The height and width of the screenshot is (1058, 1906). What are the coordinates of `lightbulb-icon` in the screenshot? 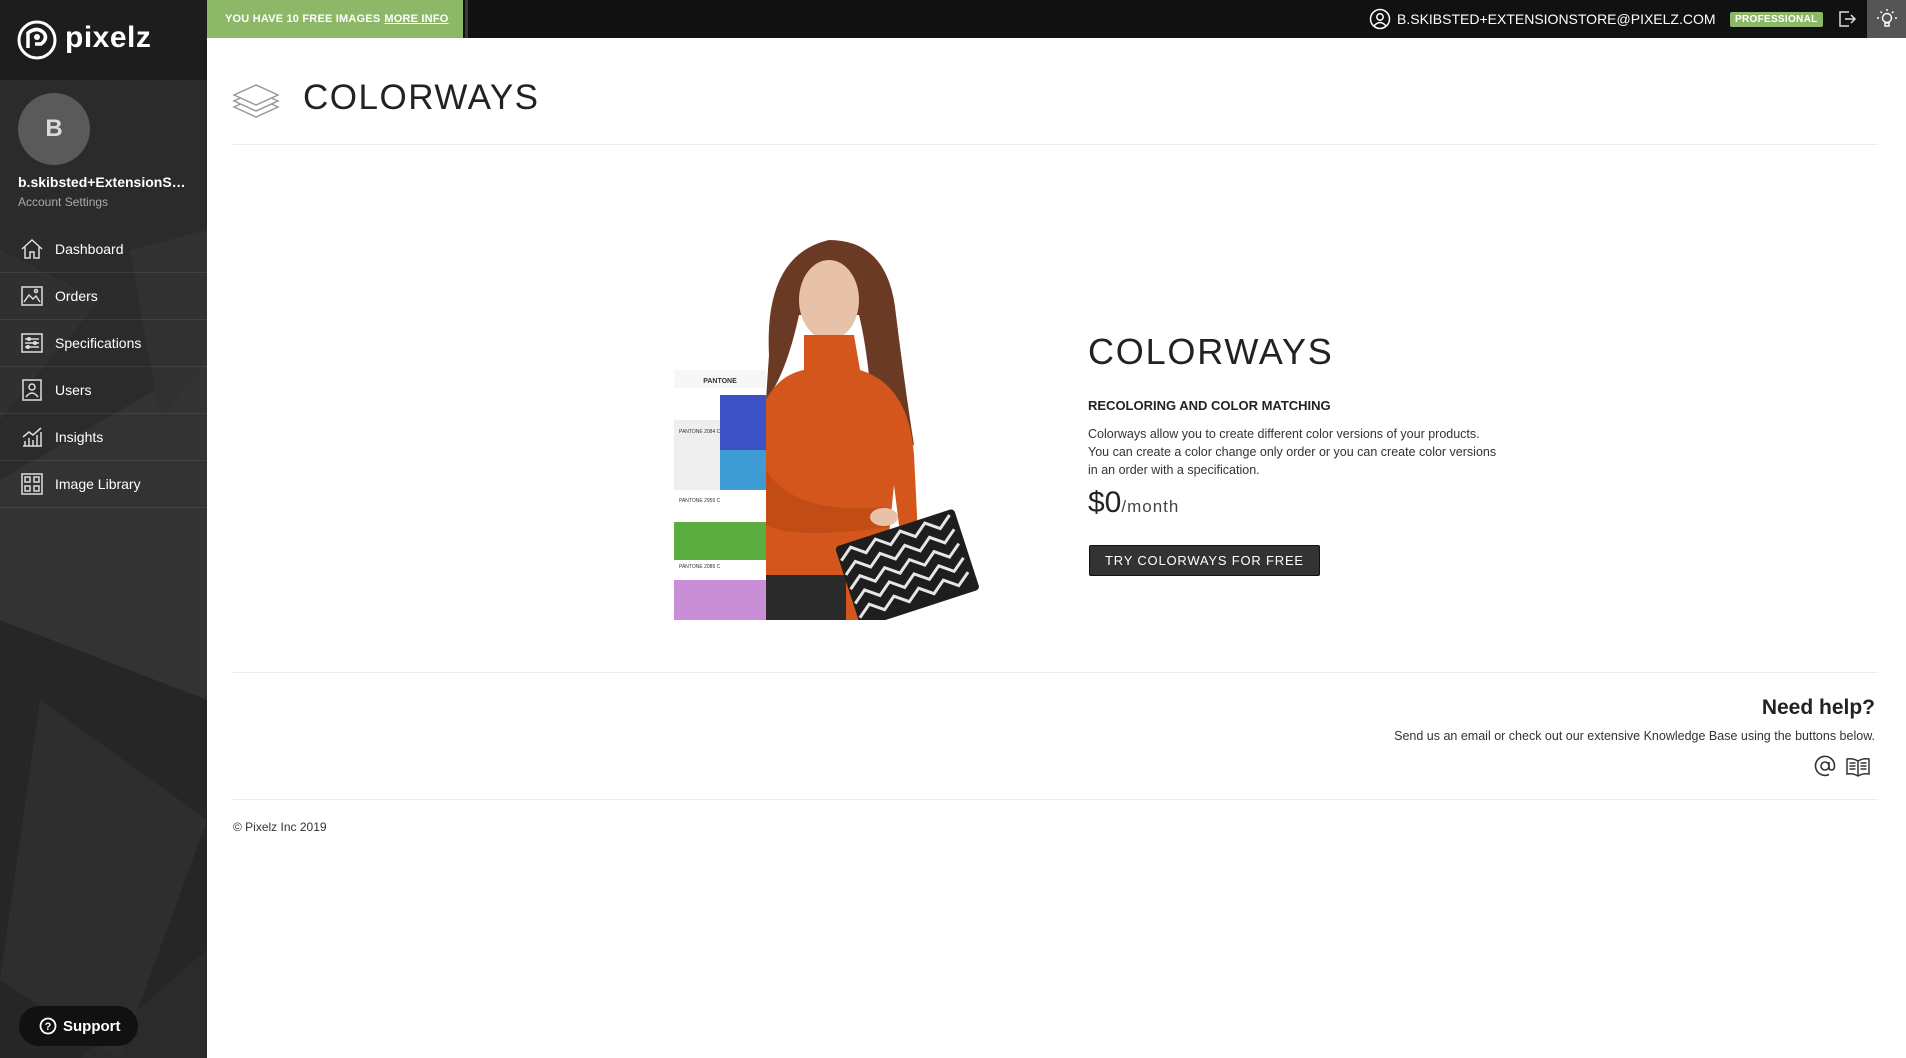 It's located at (1887, 18).